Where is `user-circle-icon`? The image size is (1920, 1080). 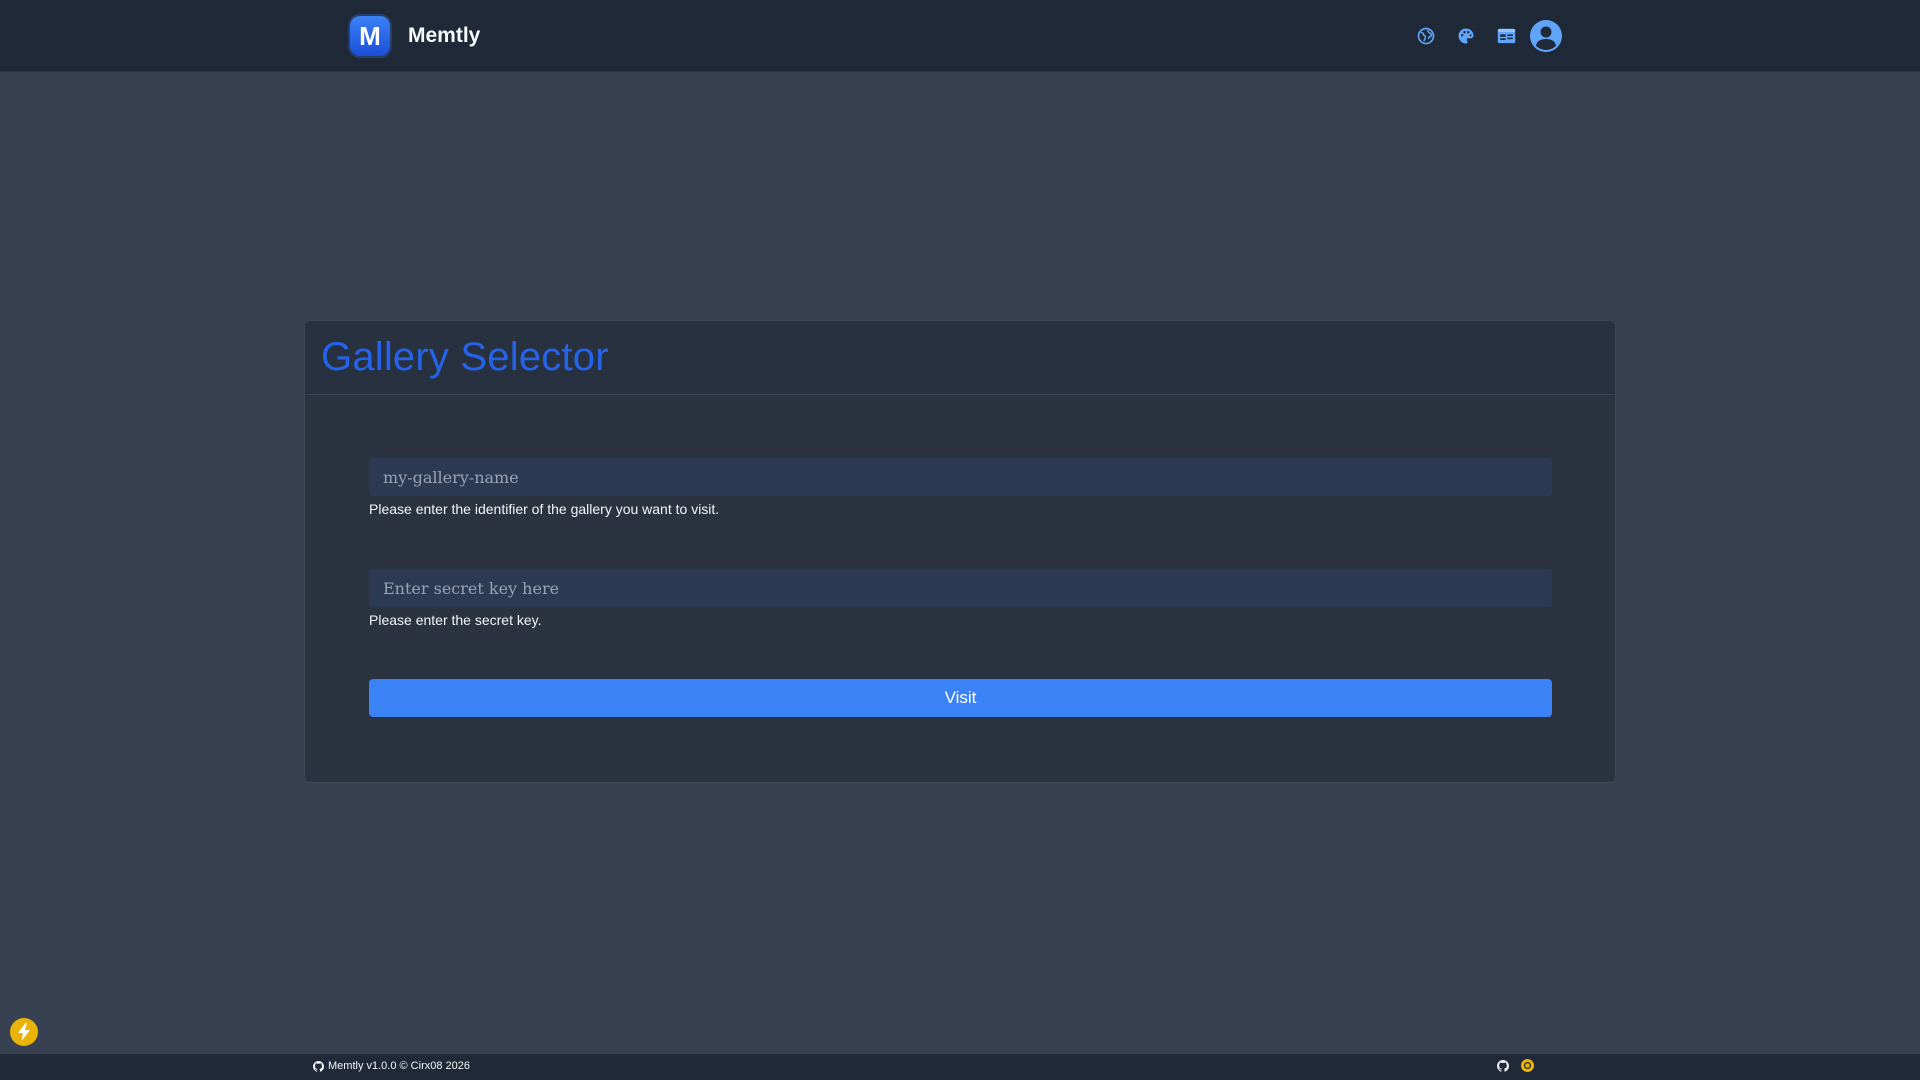 user-circle-icon is located at coordinates (1546, 36).